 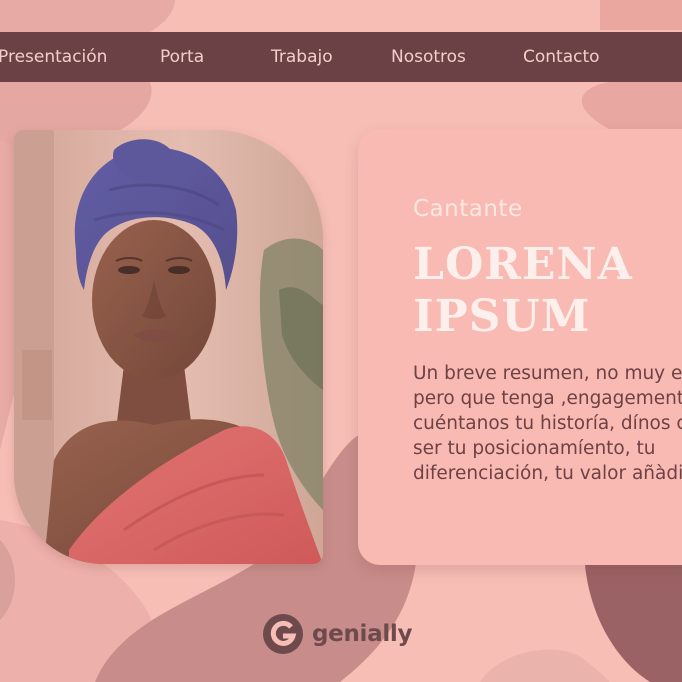 I want to click on profile-name-line1: LORENA, so click(x=523, y=264).